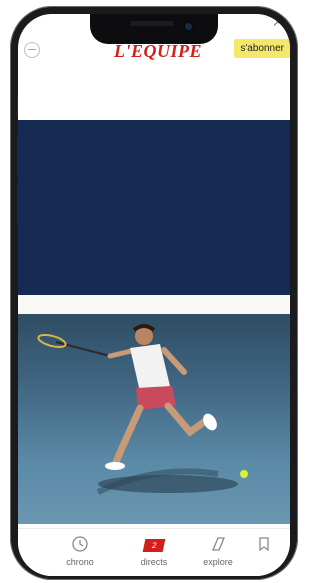 This screenshot has width=320, height=583. I want to click on bottom-navigation: chrono 2 directs explore, so click(154, 552).